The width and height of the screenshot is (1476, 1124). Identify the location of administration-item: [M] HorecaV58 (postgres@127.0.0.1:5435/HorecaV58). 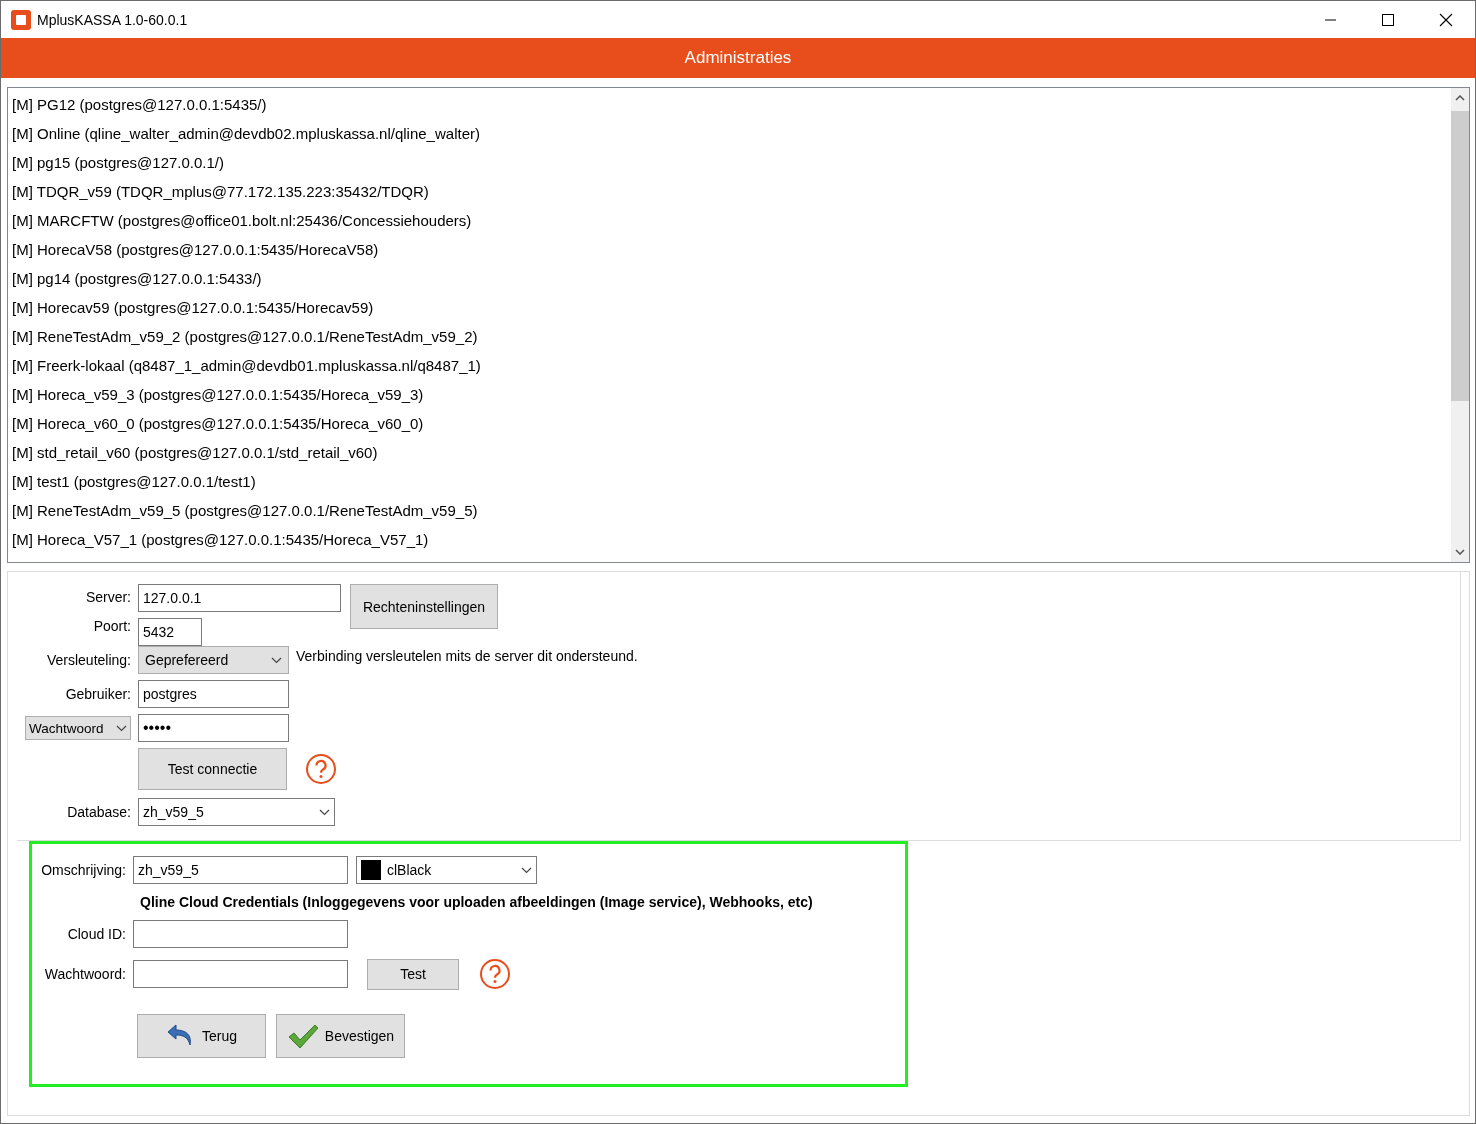
(729, 249).